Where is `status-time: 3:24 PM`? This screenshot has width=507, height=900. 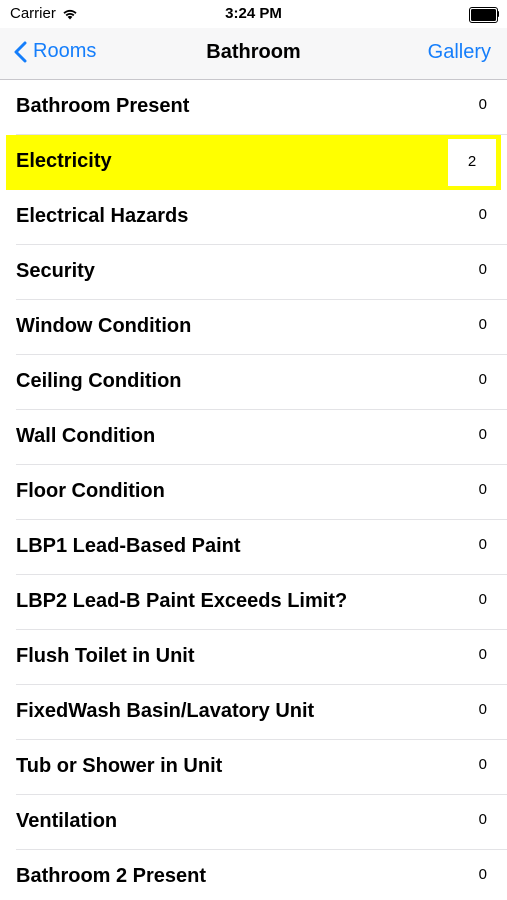 status-time: 3:24 PM is located at coordinates (253, 13).